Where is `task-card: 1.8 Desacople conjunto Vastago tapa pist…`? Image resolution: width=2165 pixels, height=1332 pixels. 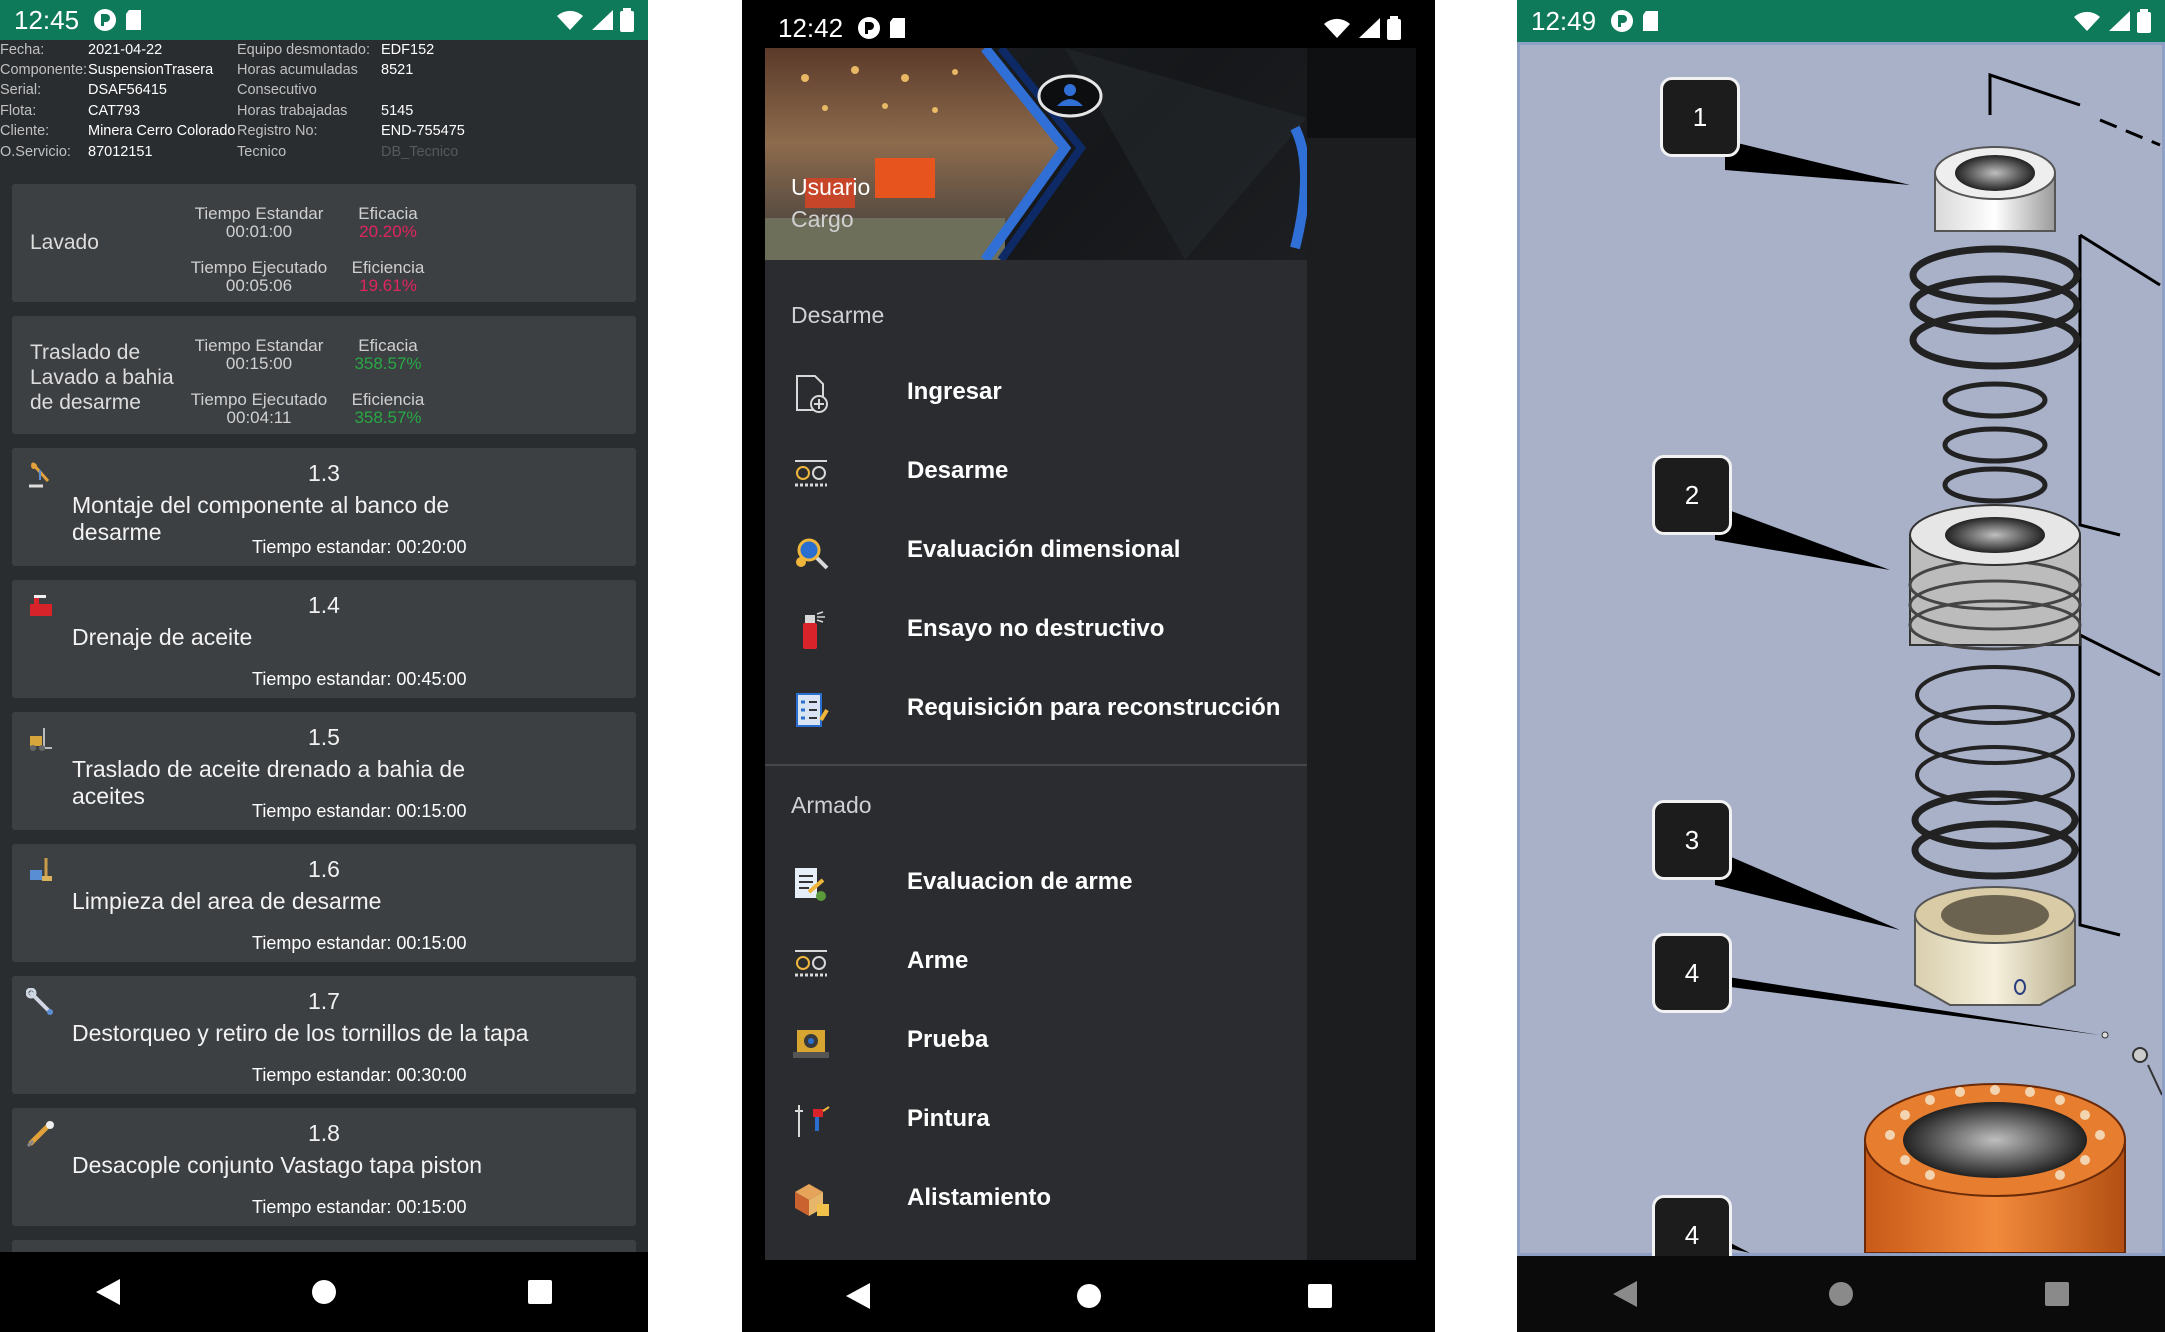 task-card: 1.8 Desacople conjunto Vastago tapa pist… is located at coordinates (324, 1167).